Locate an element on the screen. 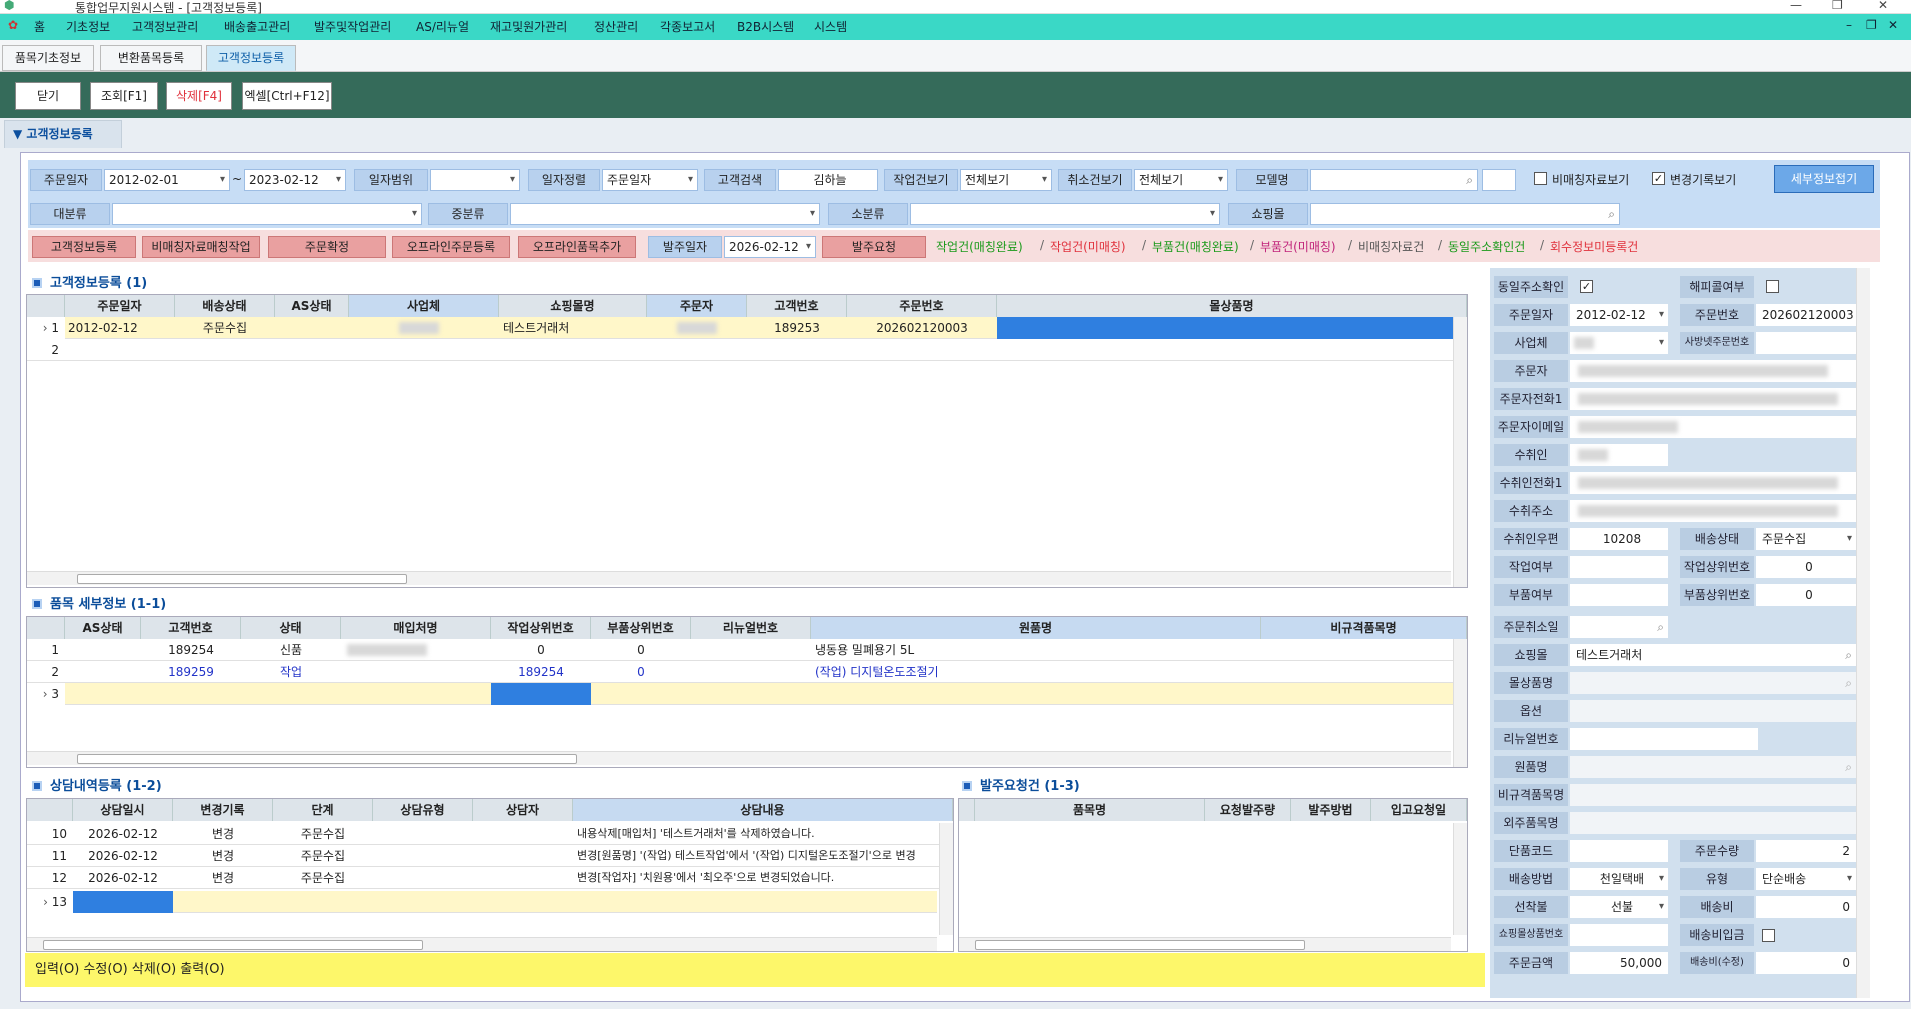  maximize-icon: ❐ is located at coordinates (1837, 6).